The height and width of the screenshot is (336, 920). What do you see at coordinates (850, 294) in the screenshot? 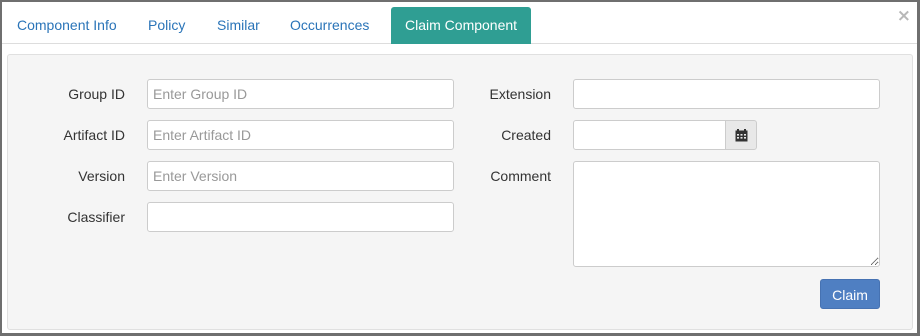
I see `claim-button: Claim` at bounding box center [850, 294].